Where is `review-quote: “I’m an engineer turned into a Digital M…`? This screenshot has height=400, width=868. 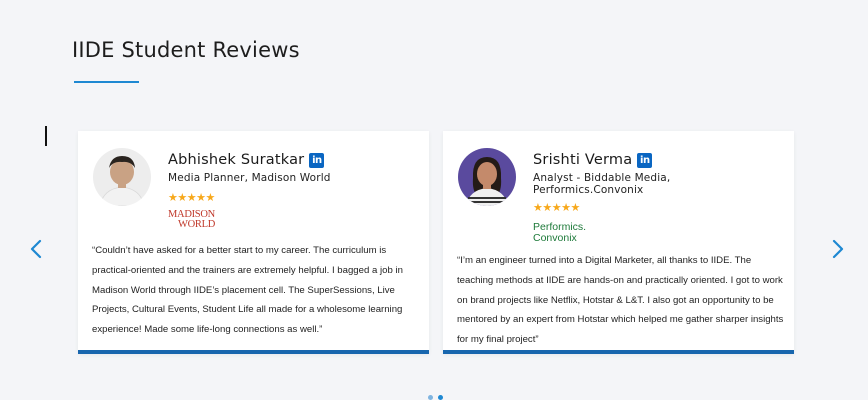
review-quote: “I’m an engineer turned into a Digital M… is located at coordinates (620, 300).